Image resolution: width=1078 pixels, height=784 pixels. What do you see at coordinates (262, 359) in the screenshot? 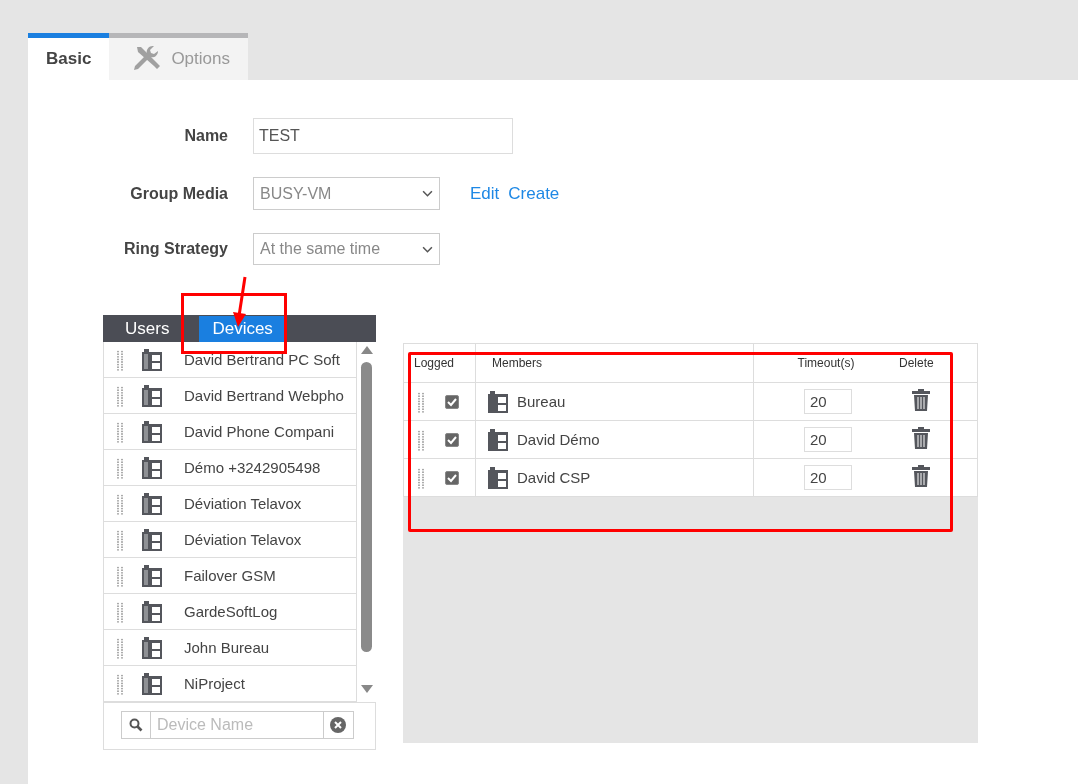
I see `device-name: David Bertrand PC Soft` at bounding box center [262, 359].